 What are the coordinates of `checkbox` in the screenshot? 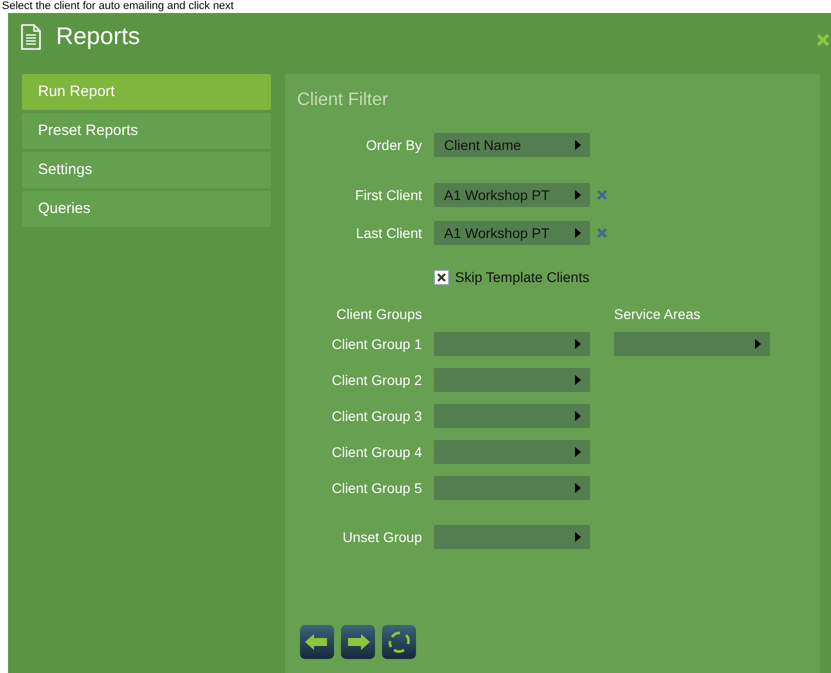 It's located at (441, 277).